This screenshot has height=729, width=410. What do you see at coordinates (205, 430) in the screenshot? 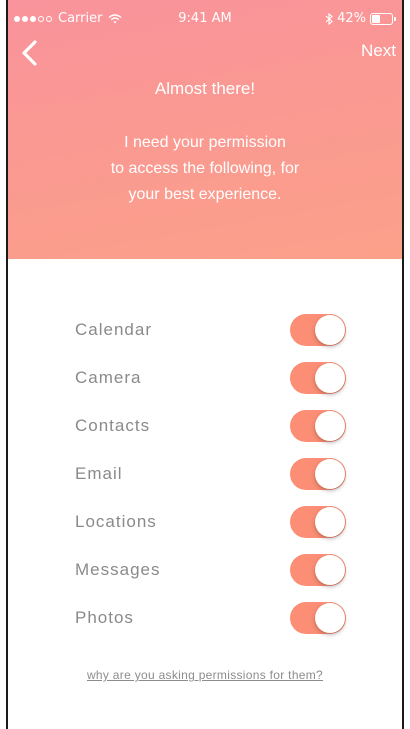
I see `permission-row-contacts: Contacts` at bounding box center [205, 430].